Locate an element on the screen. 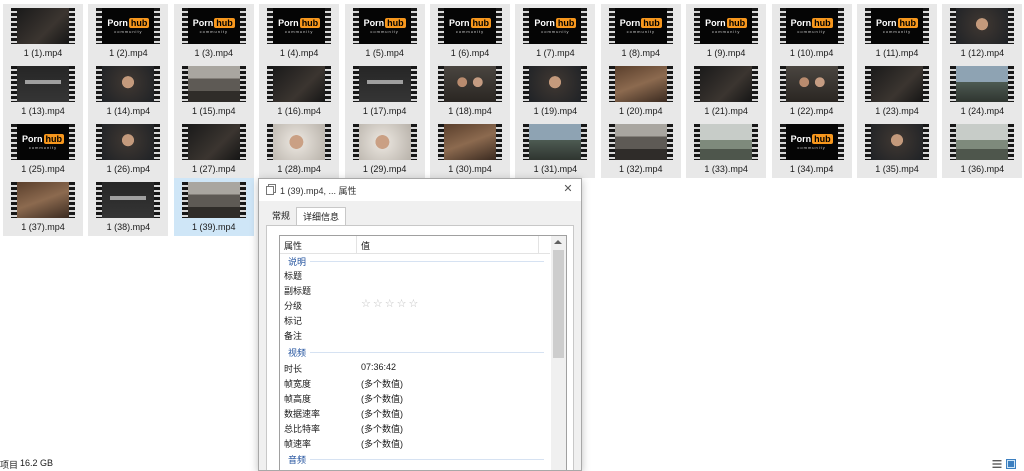 Image resolution: width=1024 pixels, height=471 pixels. file-item: 1 (23).mp4 is located at coordinates (897, 91).